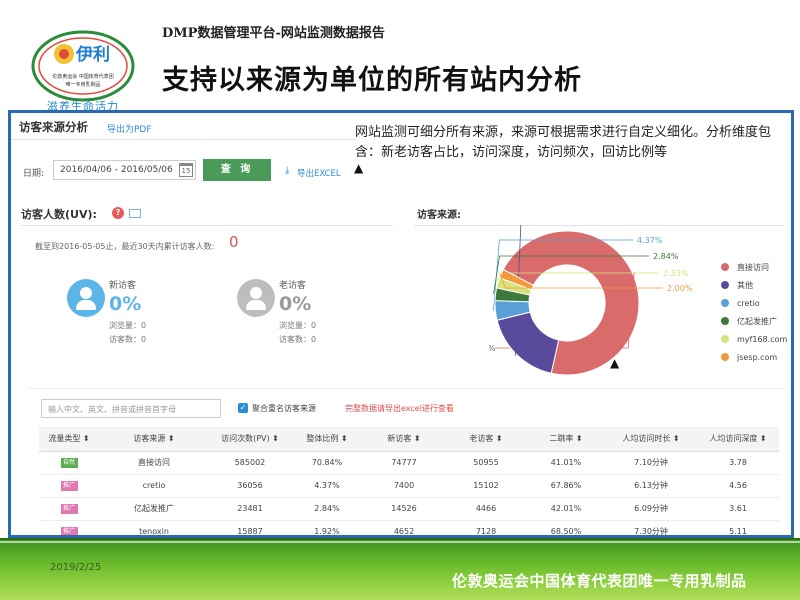  I want to click on table-header-cell: 人均访问深度 ⬍, so click(738, 439).